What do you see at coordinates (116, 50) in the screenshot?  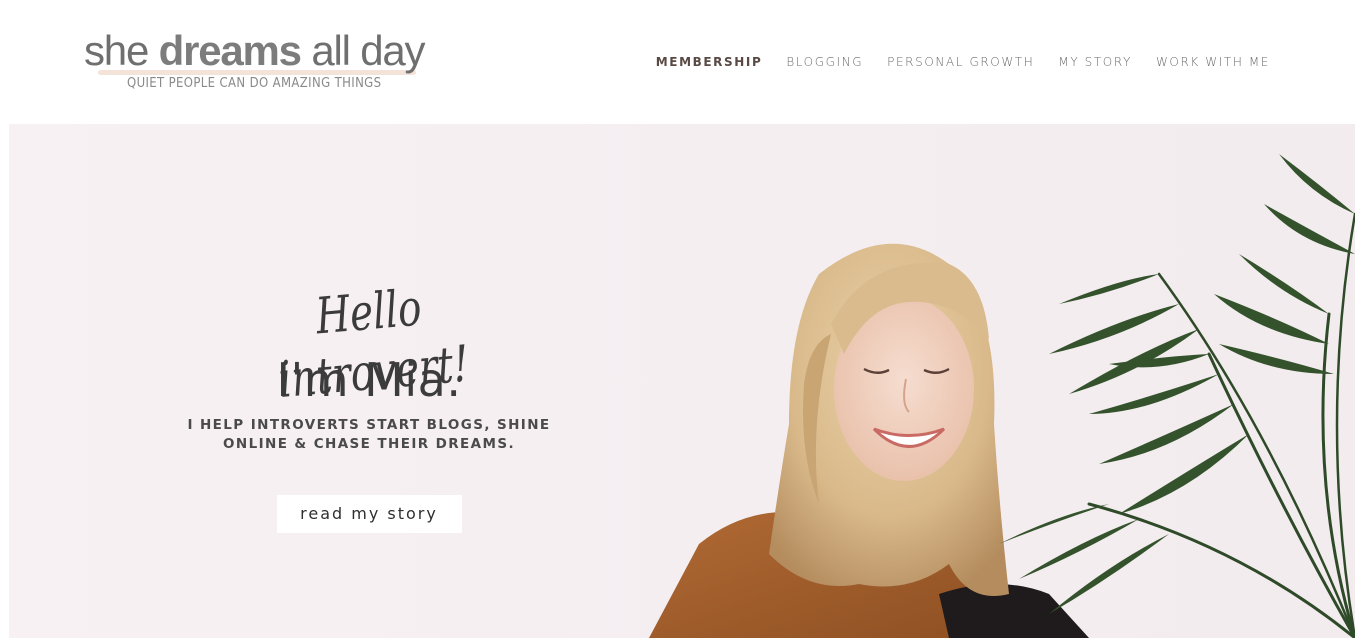 I see `logo-word-she: she` at bounding box center [116, 50].